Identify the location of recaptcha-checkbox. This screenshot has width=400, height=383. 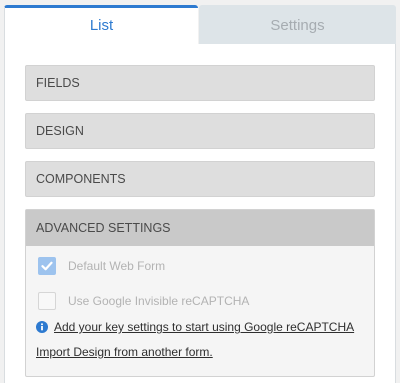
(47, 301).